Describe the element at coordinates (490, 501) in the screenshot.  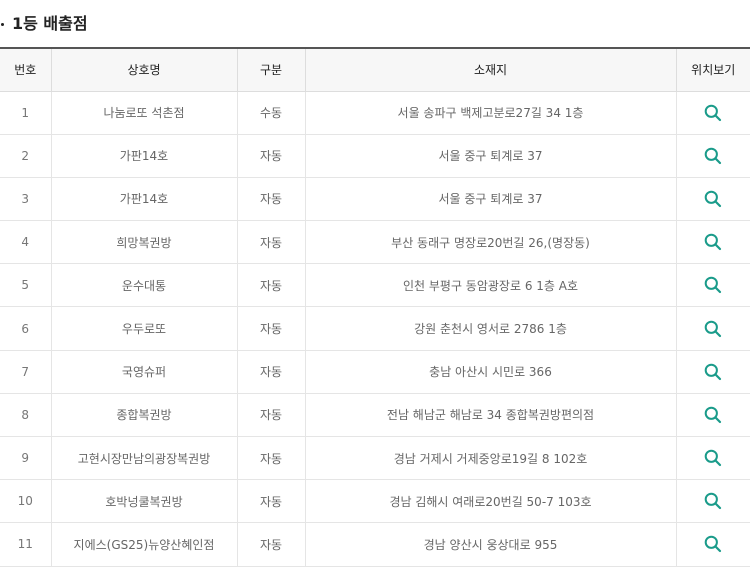
I see `store-address: 경남 김해시 여래로20번길 50-7 103호` at that location.